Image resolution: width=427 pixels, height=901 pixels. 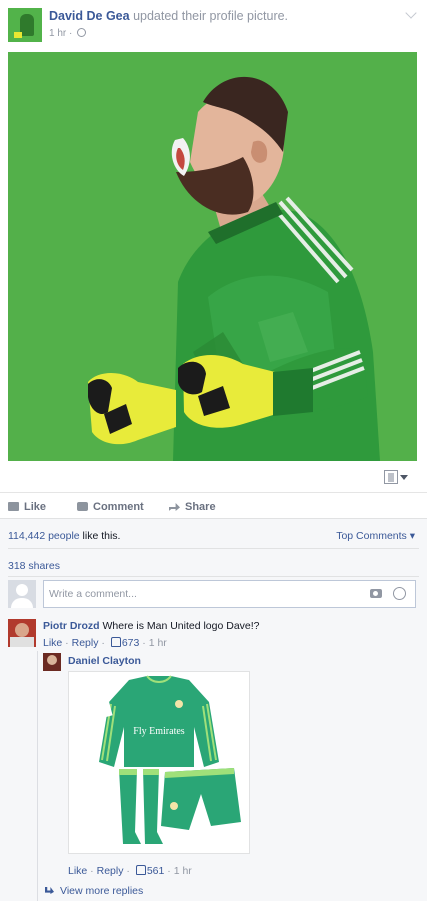 What do you see at coordinates (181, 626) in the screenshot?
I see `comment-text: Where is Man United logo Dave!?` at bounding box center [181, 626].